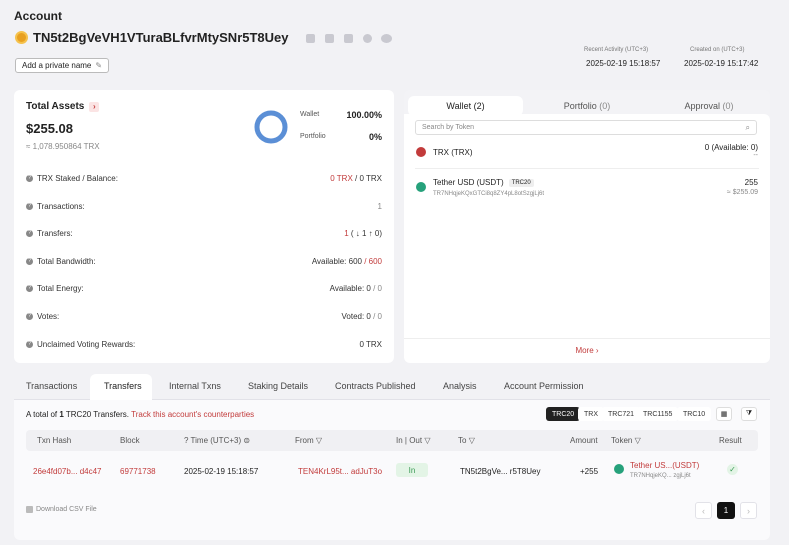 This screenshot has width=789, height=545. What do you see at coordinates (192, 414) in the screenshot?
I see `track-counterparties-link: Track this account's counterparties` at bounding box center [192, 414].